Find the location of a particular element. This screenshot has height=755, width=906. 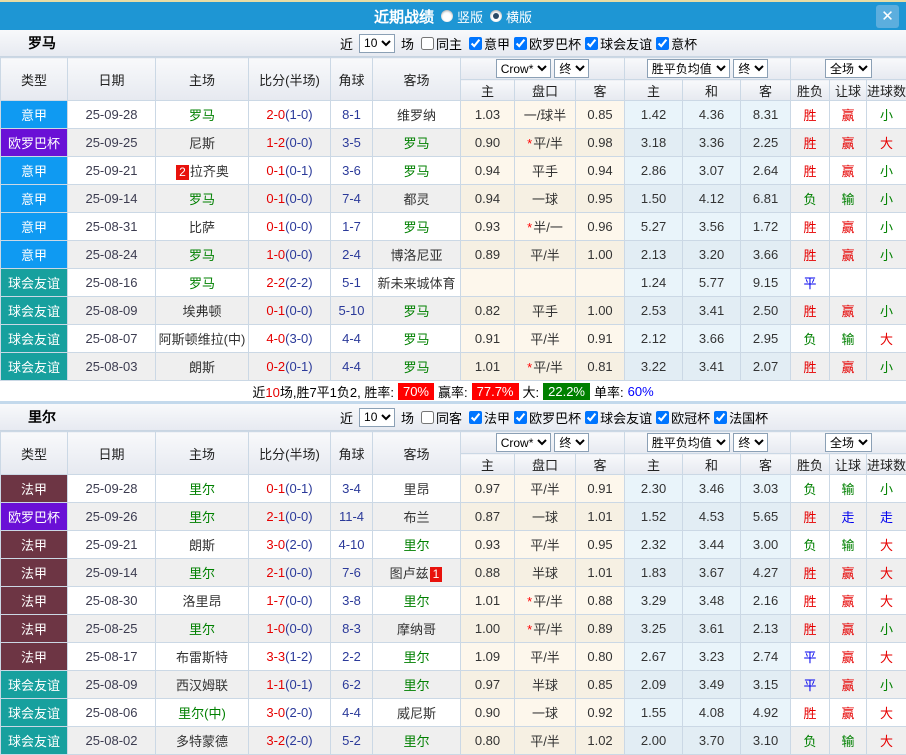

layout-option-vertical: 竖版 is located at coordinates (462, 16).